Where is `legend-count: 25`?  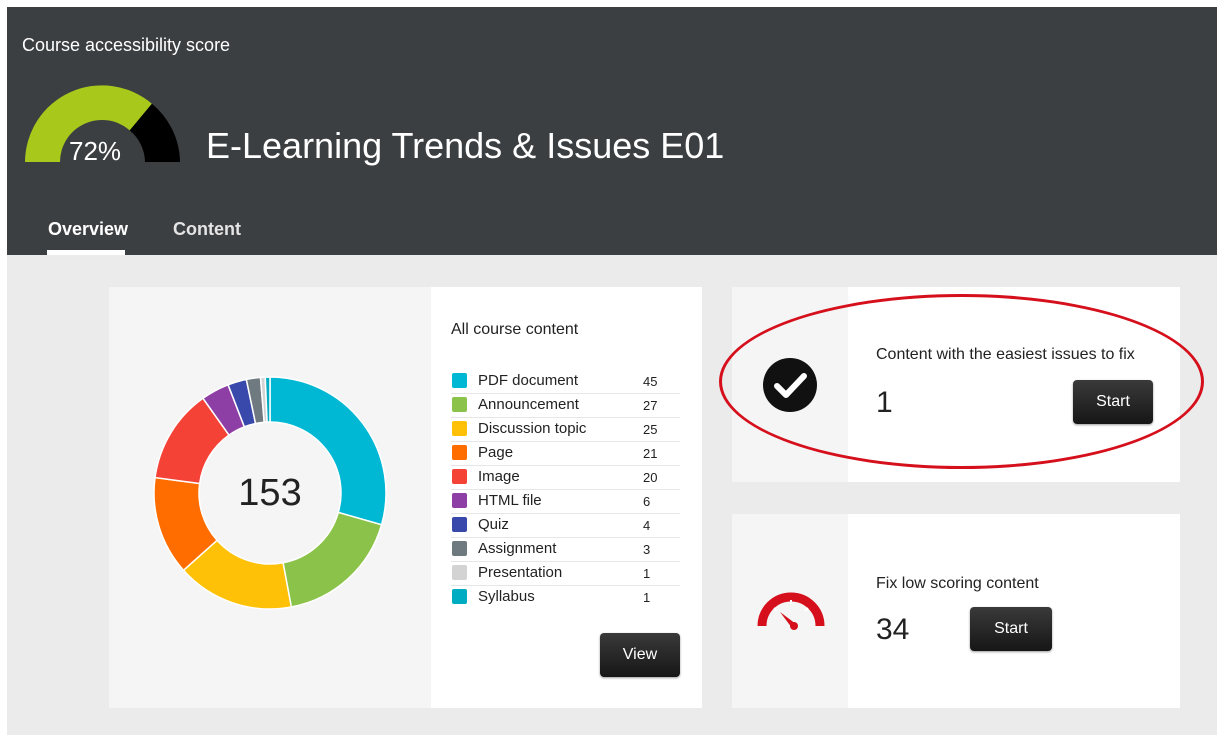 legend-count: 25 is located at coordinates (650, 429).